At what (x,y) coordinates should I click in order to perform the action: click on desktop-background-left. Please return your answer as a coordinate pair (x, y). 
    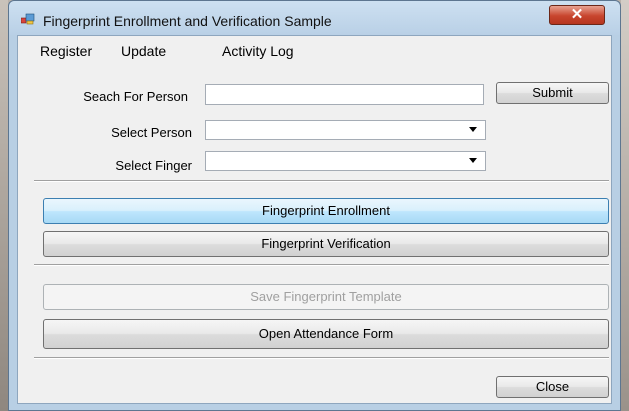
    Looking at the image, I should click on (4, 205).